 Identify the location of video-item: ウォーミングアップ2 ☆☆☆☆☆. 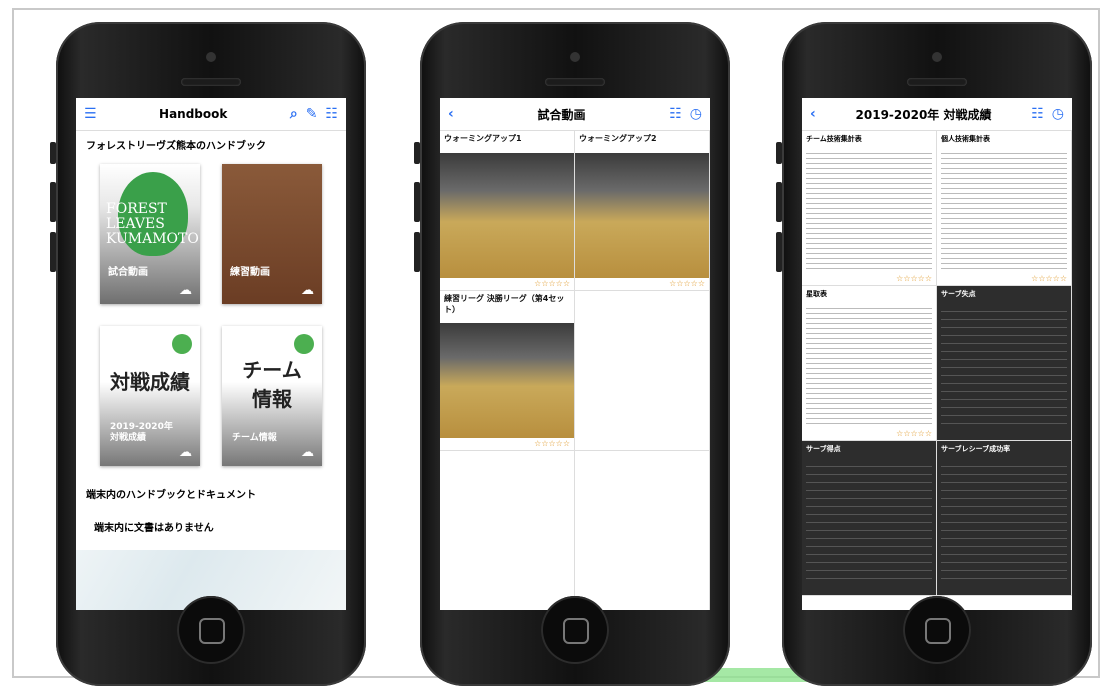
(642, 211).